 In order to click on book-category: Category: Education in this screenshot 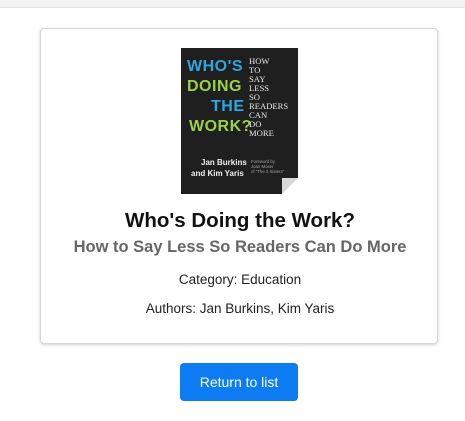, I will do `click(240, 279)`.